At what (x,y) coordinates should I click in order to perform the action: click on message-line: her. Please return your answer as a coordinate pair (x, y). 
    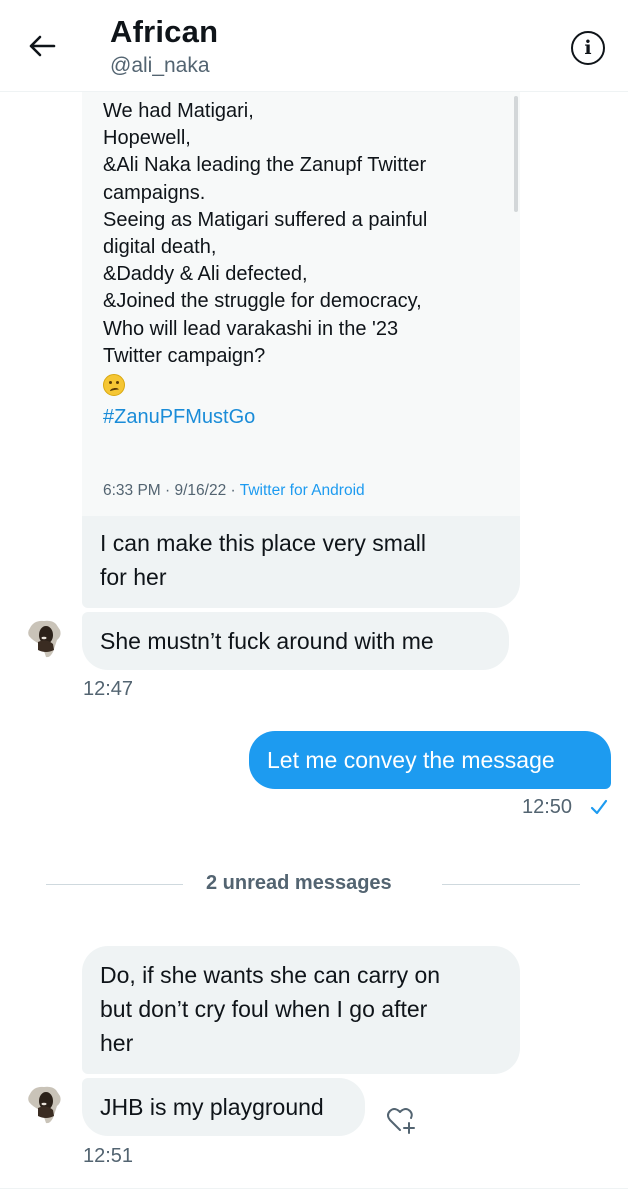
    Looking at the image, I should click on (117, 1043).